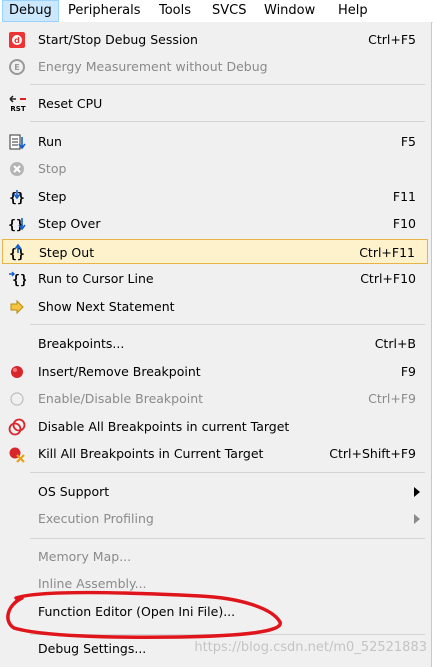 Image resolution: width=433 pixels, height=667 pixels. What do you see at coordinates (215, 103) in the screenshot?
I see `menu-item-reset-cpu: RST Reset CPU` at bounding box center [215, 103].